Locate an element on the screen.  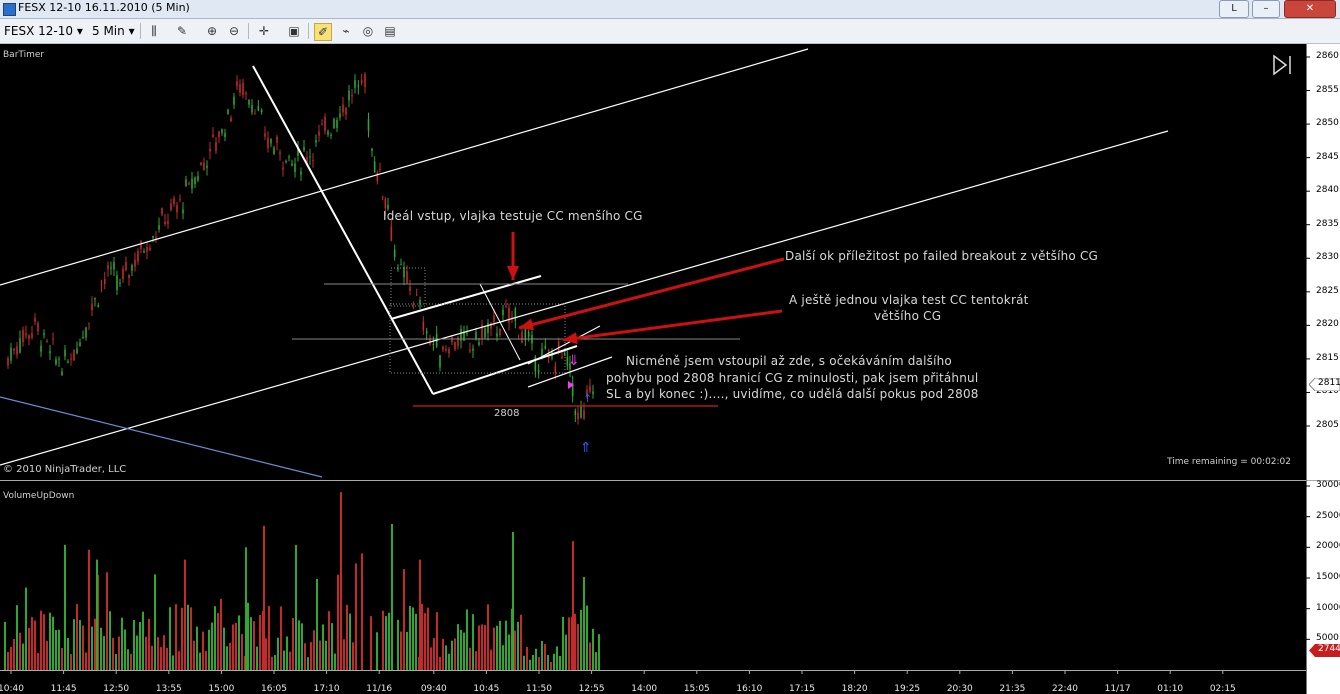
time-tick-label: 11/17 is located at coordinates (1117, 689).